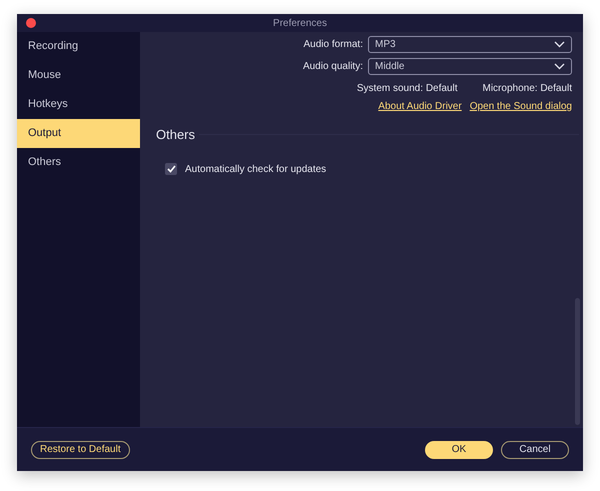 The height and width of the screenshot is (491, 600). What do you see at coordinates (78, 104) in the screenshot?
I see `sidebar-item: Hotkeys` at bounding box center [78, 104].